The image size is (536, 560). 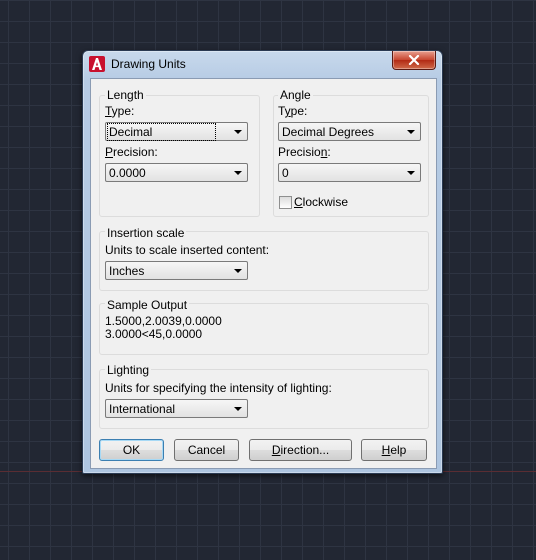 I want to click on angle-precision-value: 0, so click(x=285, y=173).